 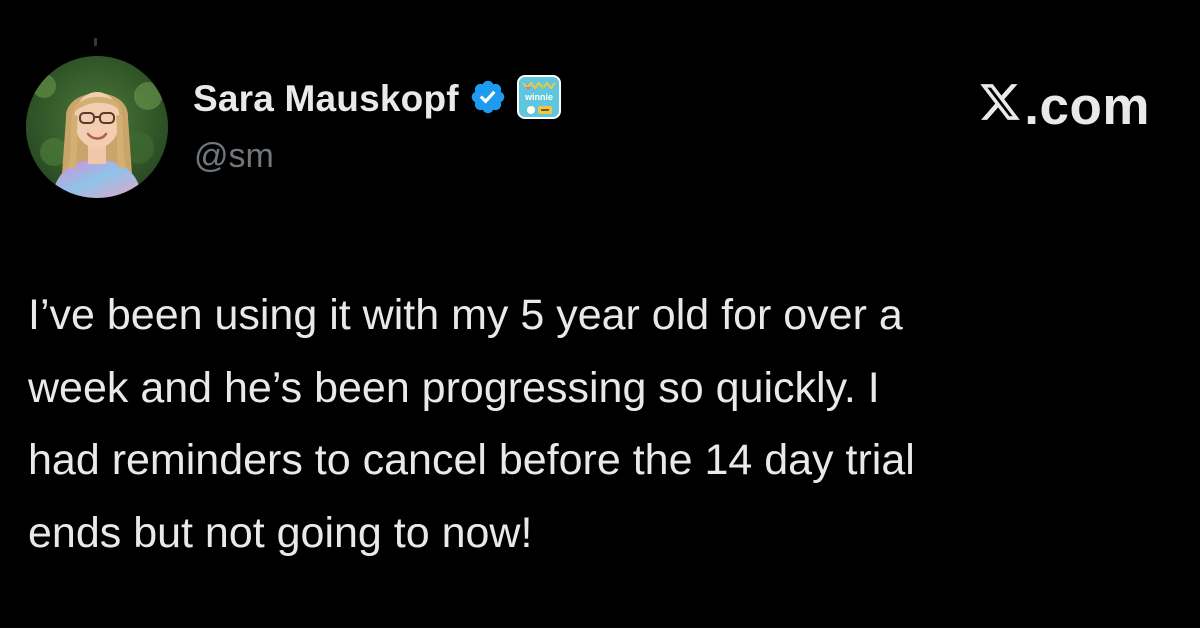 What do you see at coordinates (1087, 106) in the screenshot?
I see `site-label: .com` at bounding box center [1087, 106].